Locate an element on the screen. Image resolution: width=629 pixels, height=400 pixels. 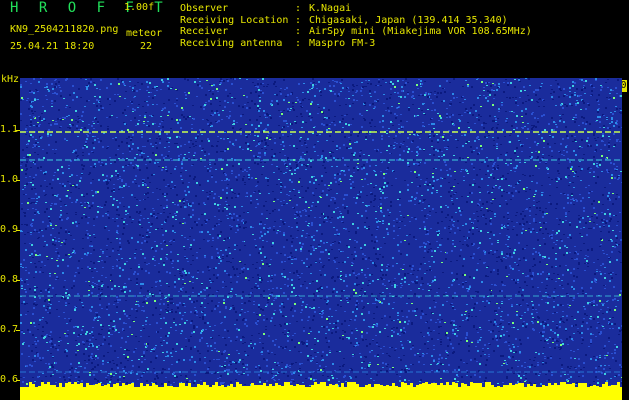
info-value: K.Nagai is located at coordinates (330, 8).